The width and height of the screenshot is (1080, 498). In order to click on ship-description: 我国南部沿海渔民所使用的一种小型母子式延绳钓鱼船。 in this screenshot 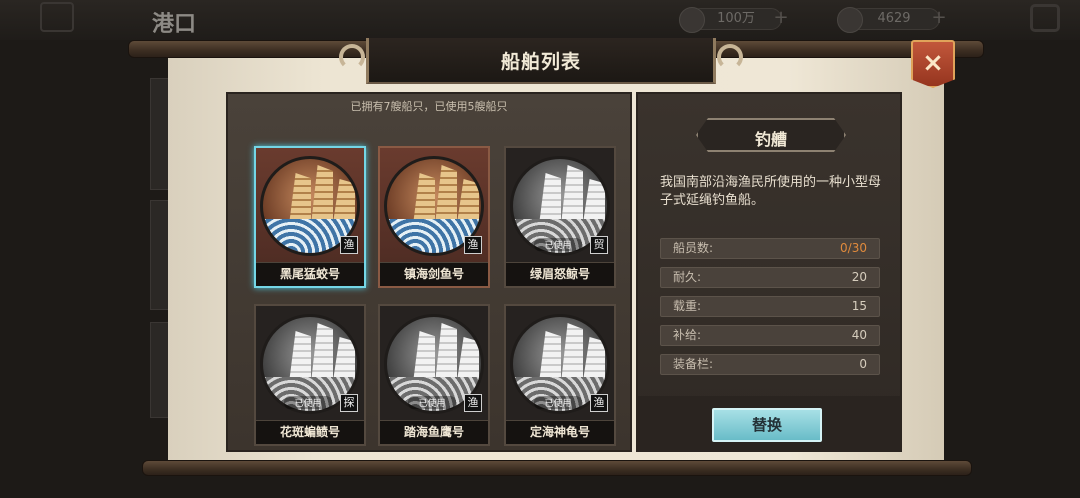, I will do `click(771, 191)`.